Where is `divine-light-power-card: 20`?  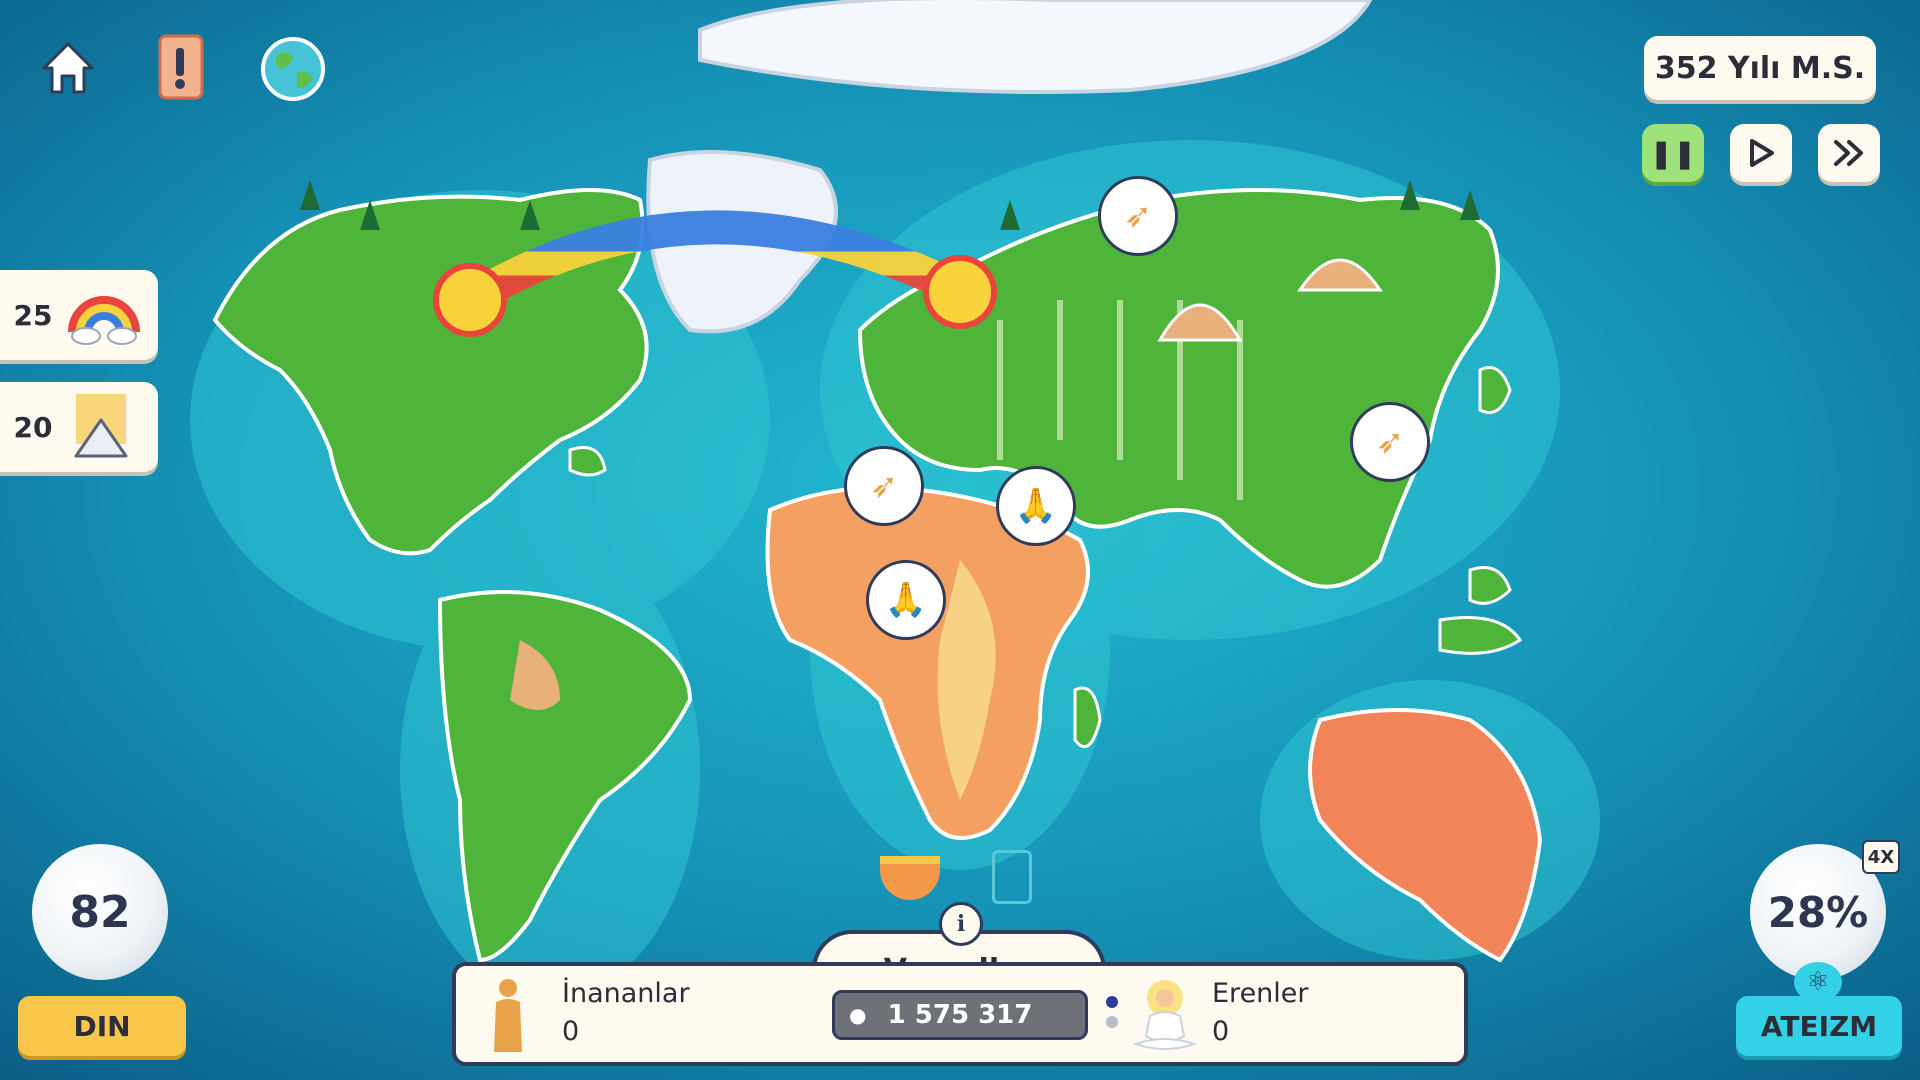 divine-light-power-card: 20 is located at coordinates (79, 427).